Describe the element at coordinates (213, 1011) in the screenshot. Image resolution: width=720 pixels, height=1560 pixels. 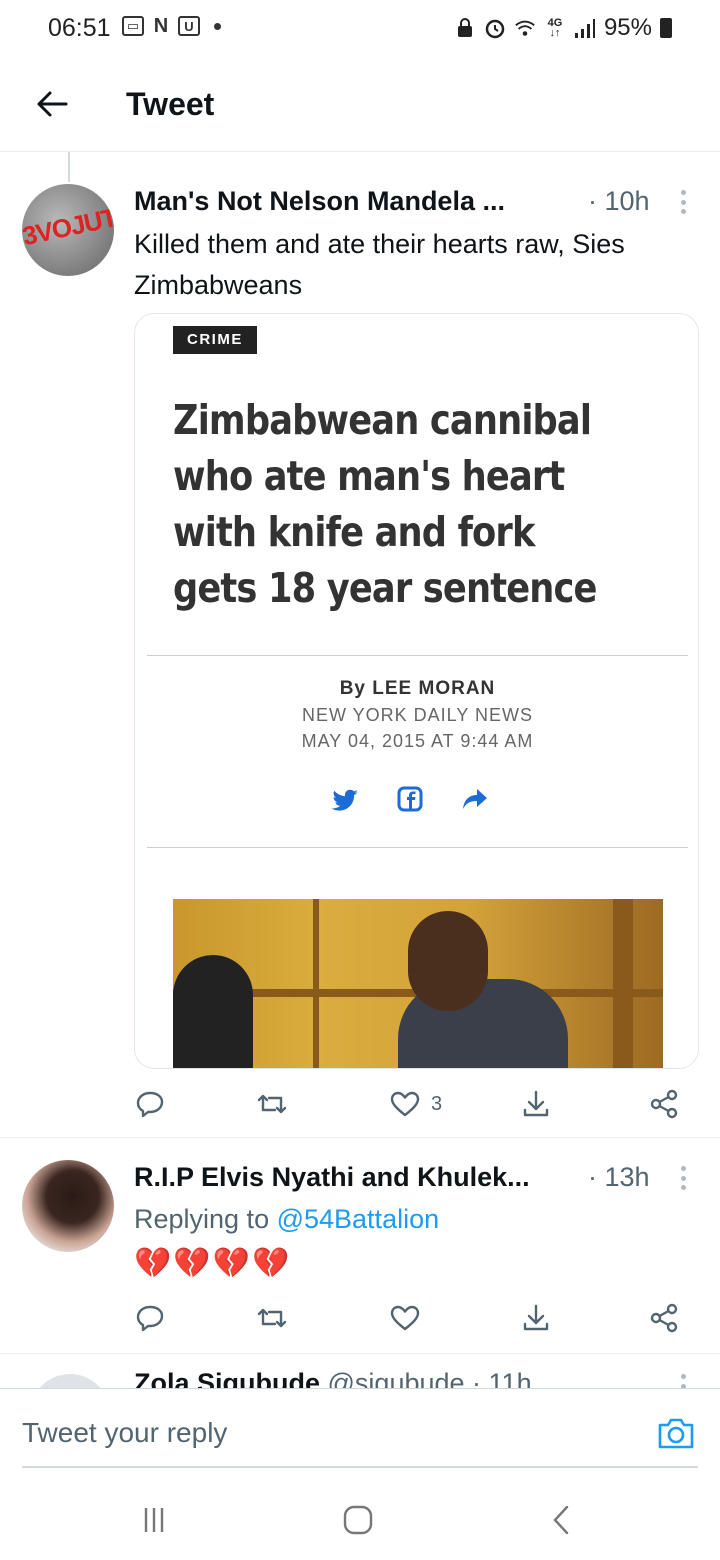
I see `photo-figure-left` at that location.